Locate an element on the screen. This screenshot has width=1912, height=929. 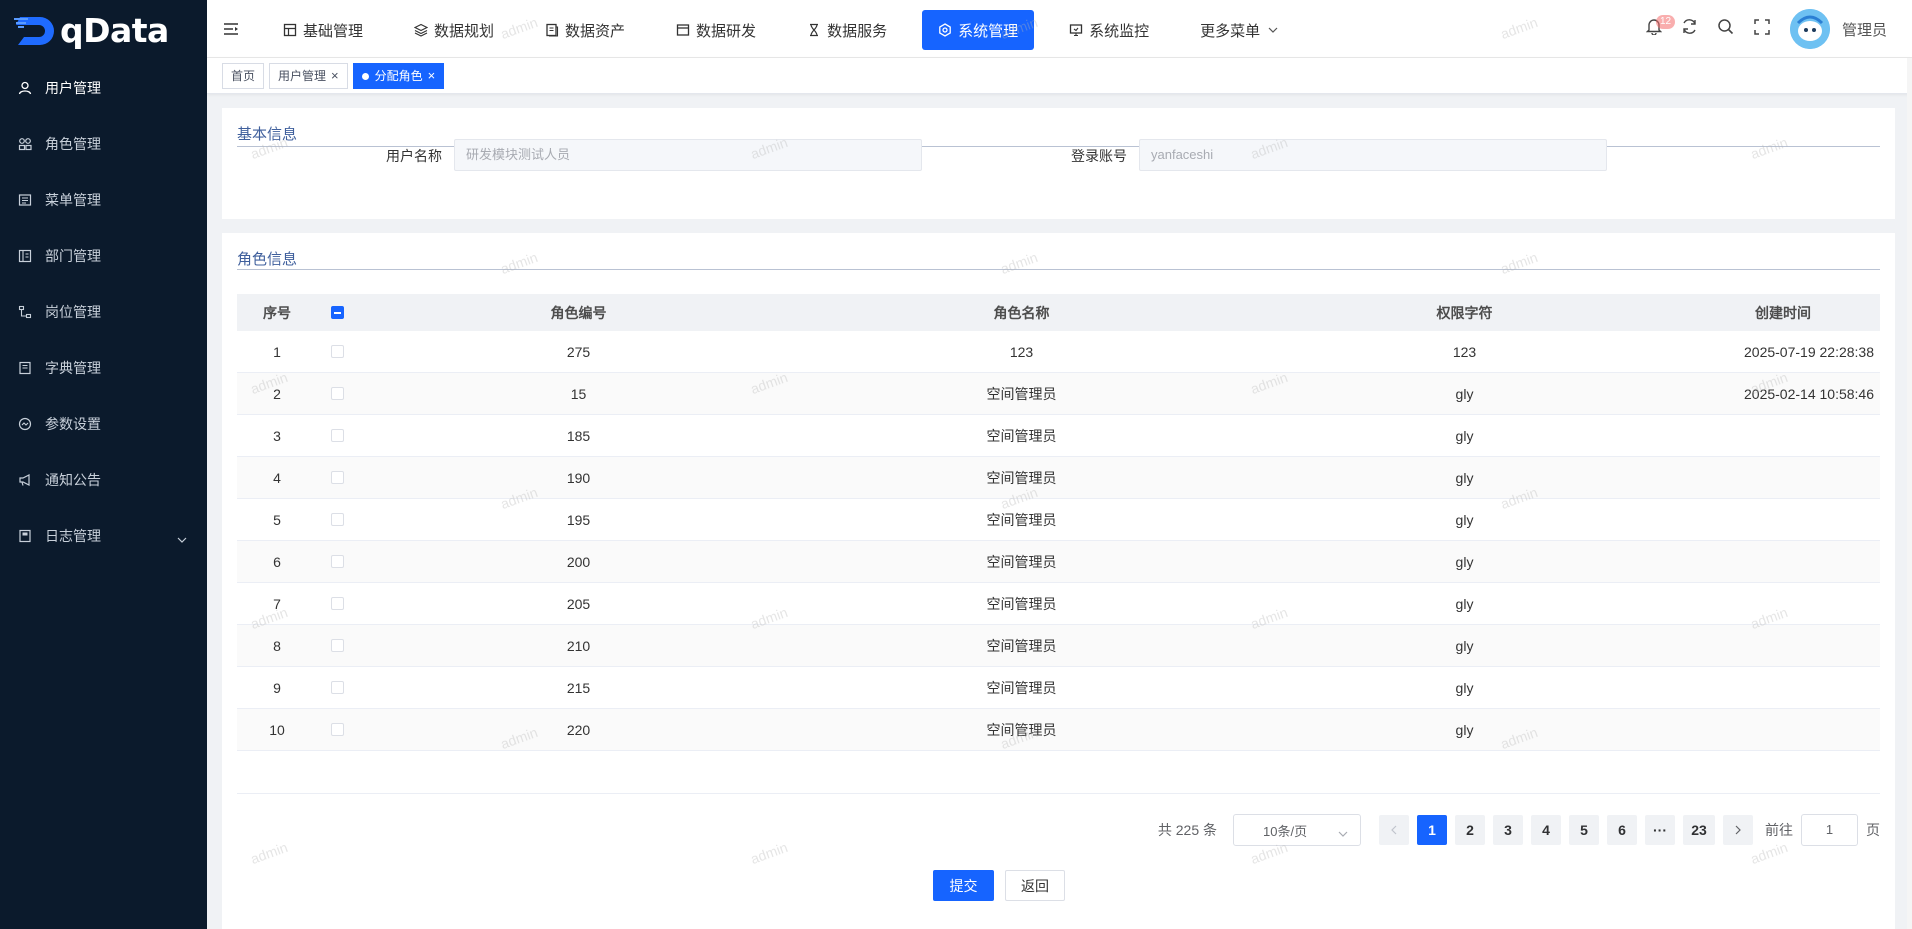
submit-button: 提交 is located at coordinates (963, 885).